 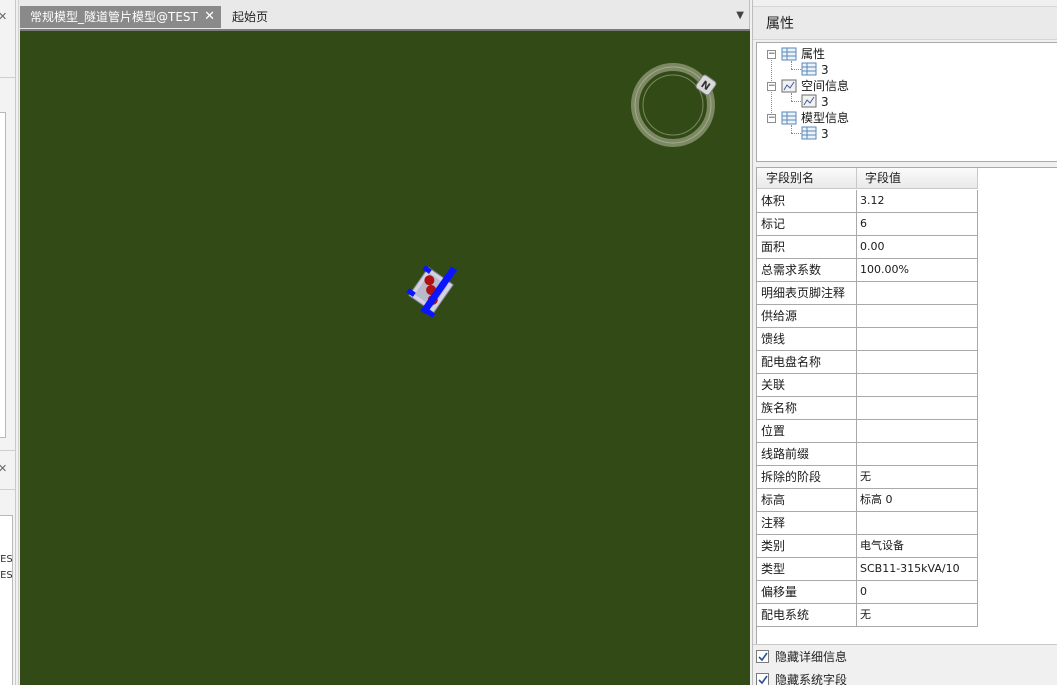 I want to click on table-row: 关联, so click(x=867, y=385).